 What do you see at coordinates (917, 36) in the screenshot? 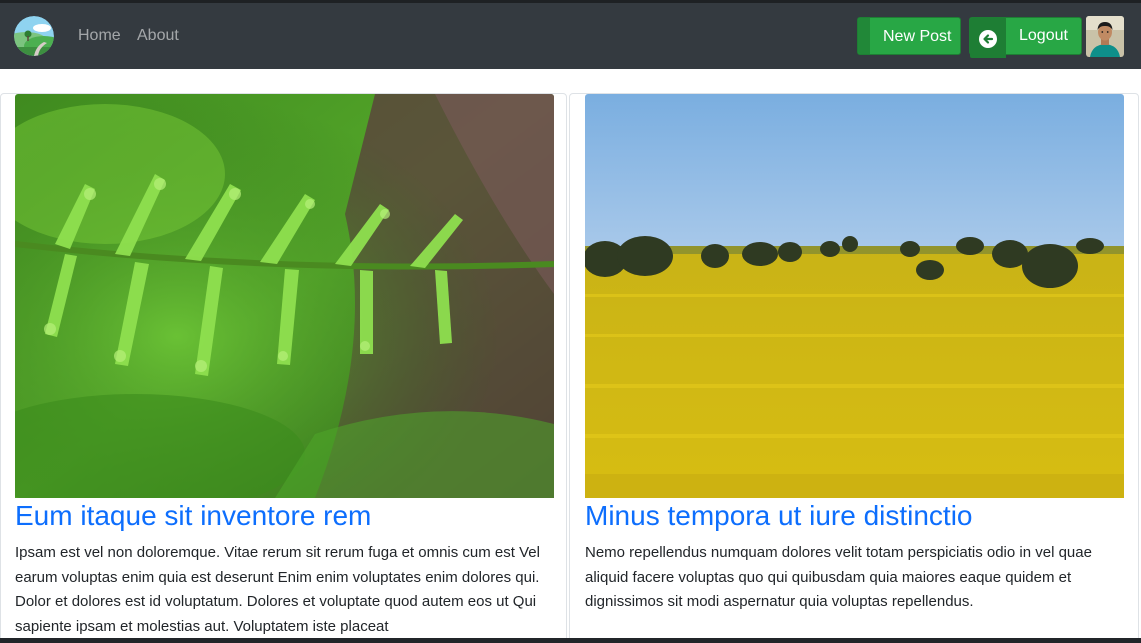
I see `new-post-label: New Post` at bounding box center [917, 36].